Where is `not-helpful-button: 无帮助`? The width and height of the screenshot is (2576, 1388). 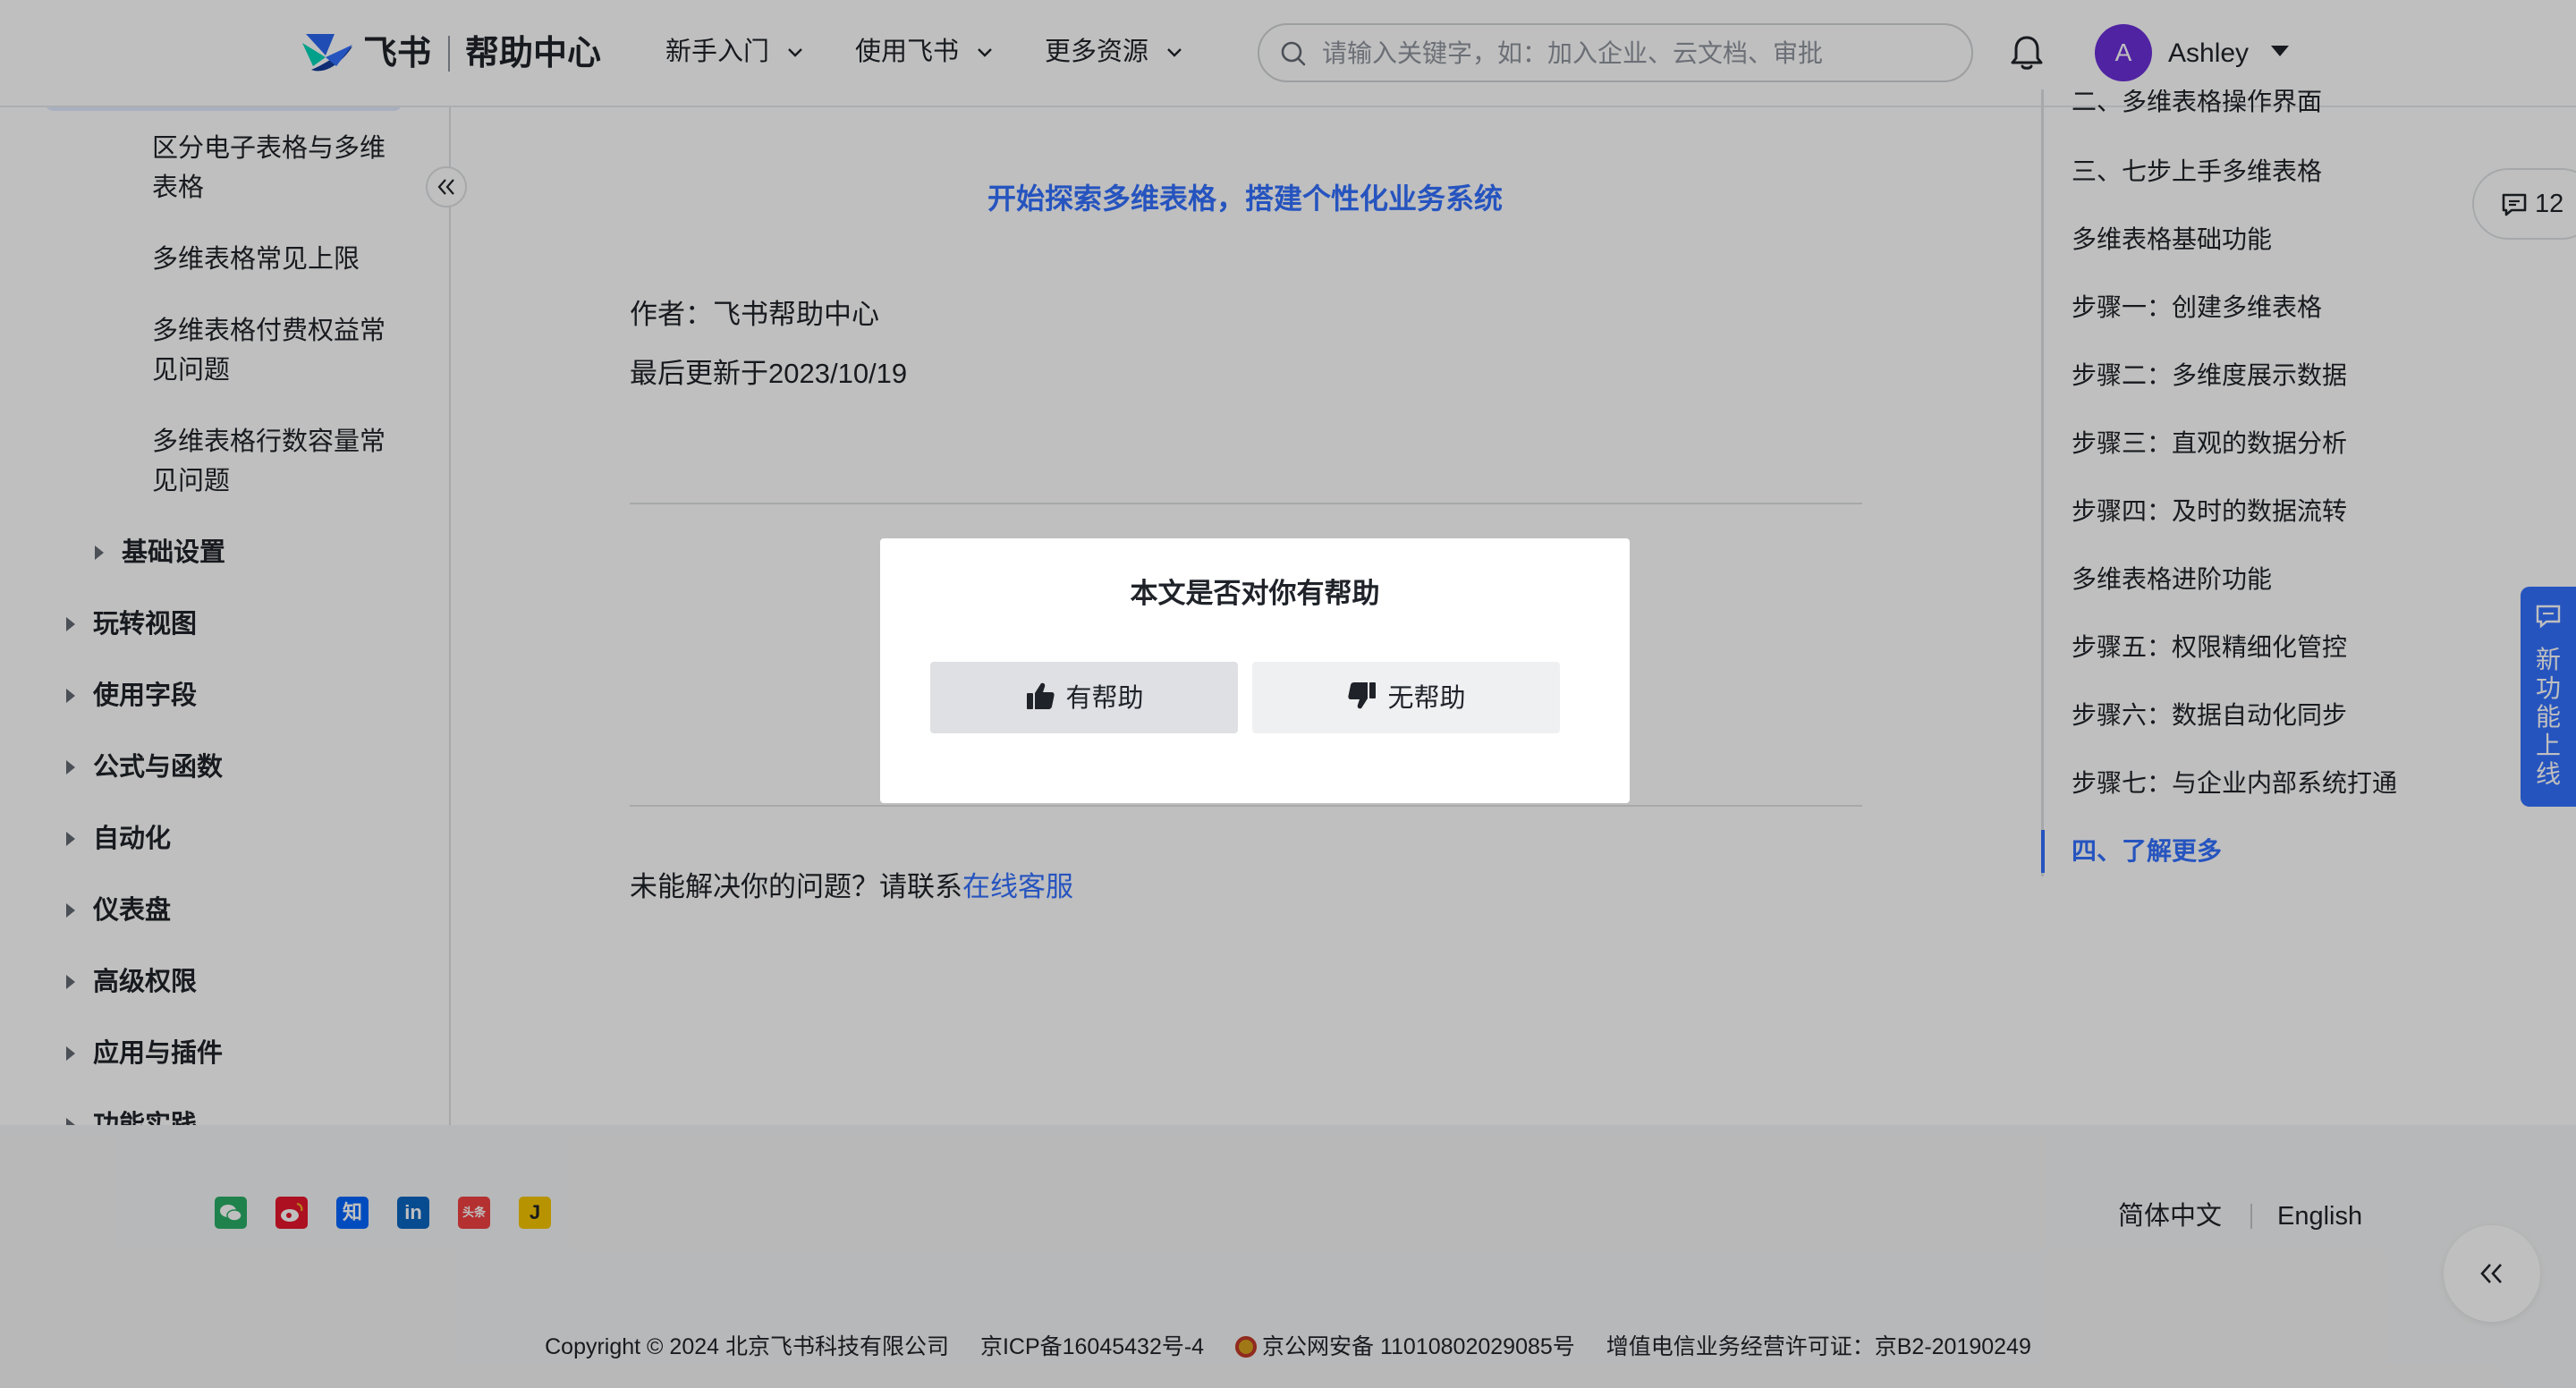
not-helpful-button: 无帮助 is located at coordinates (1406, 698).